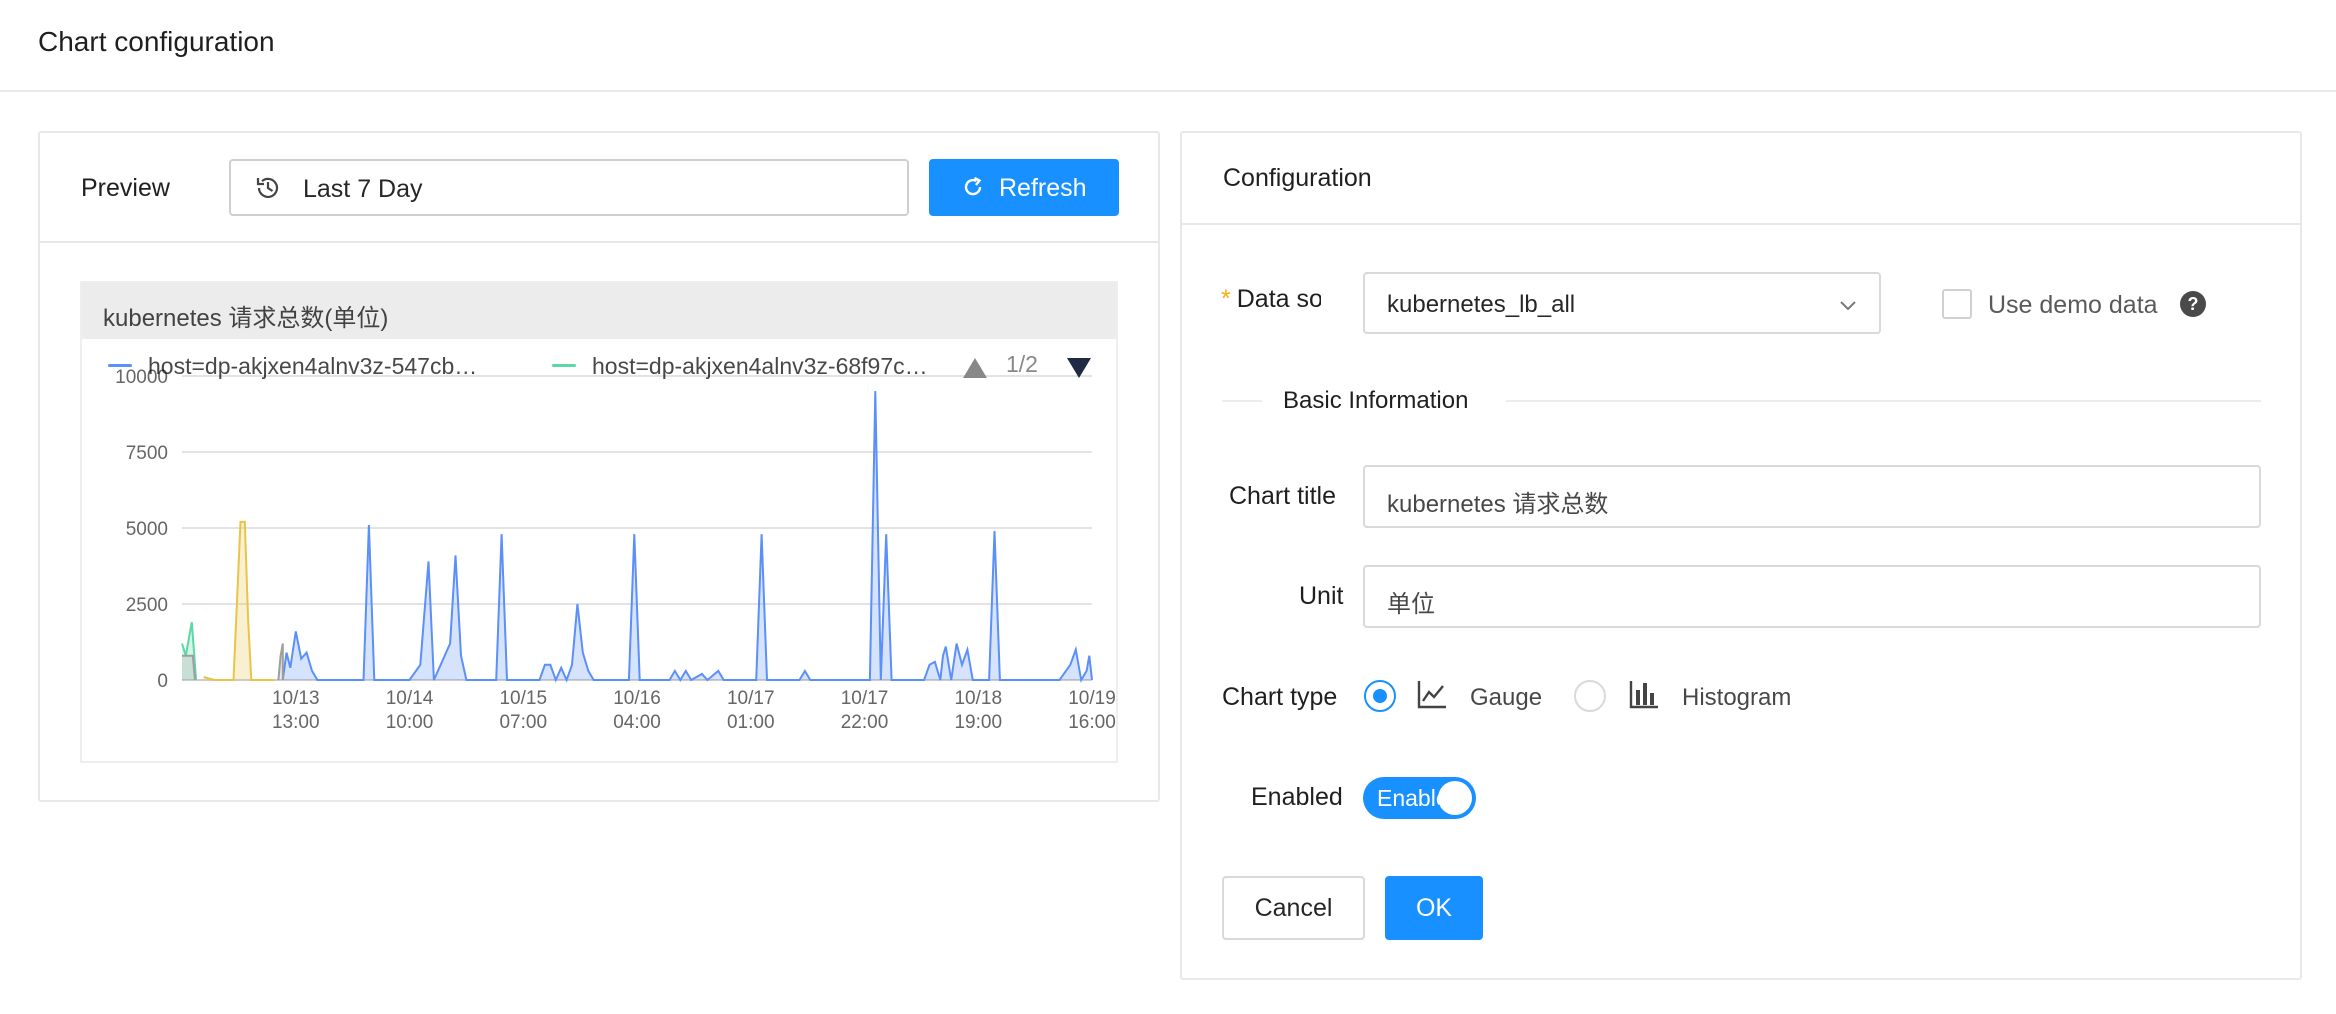  I want to click on data-source-label: *Data source, so click(1271, 302).